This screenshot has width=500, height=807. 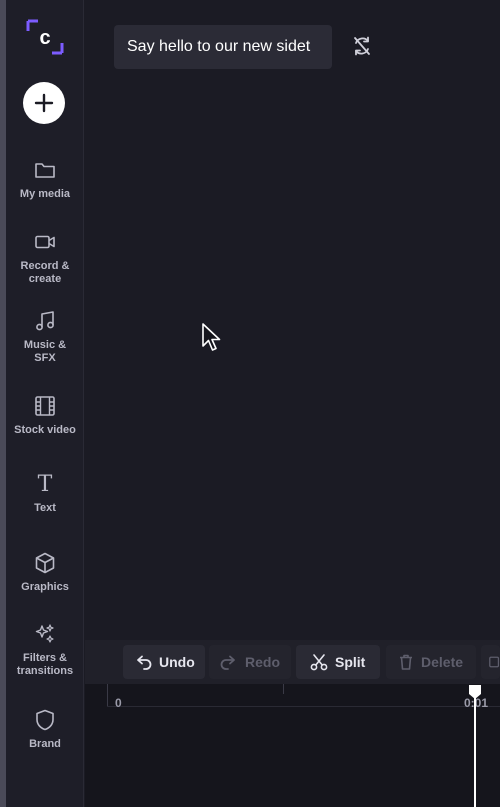 I want to click on redo-button: Redo, so click(x=250, y=662).